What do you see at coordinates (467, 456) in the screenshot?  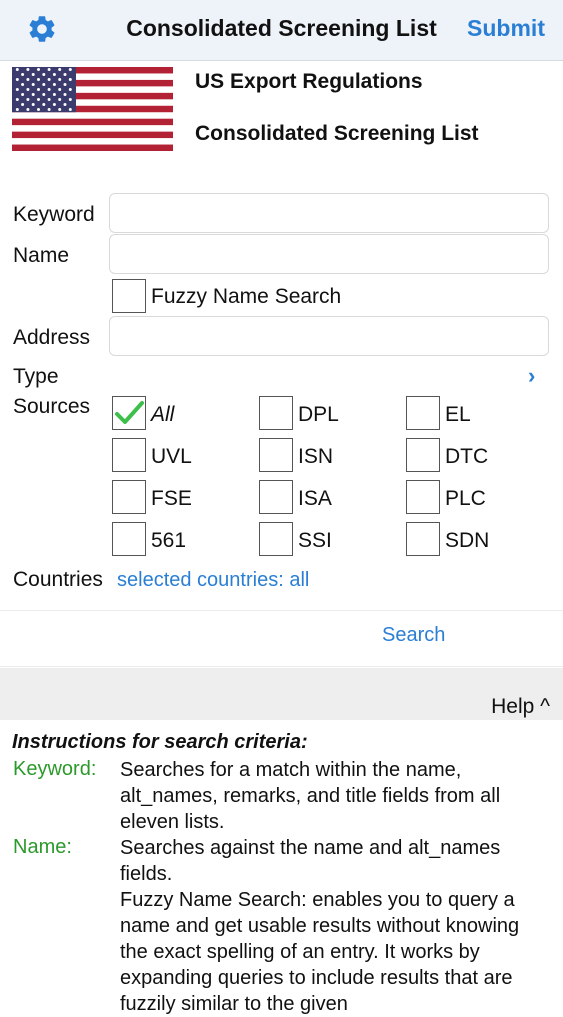 I see `source-label-dtc: DTC` at bounding box center [467, 456].